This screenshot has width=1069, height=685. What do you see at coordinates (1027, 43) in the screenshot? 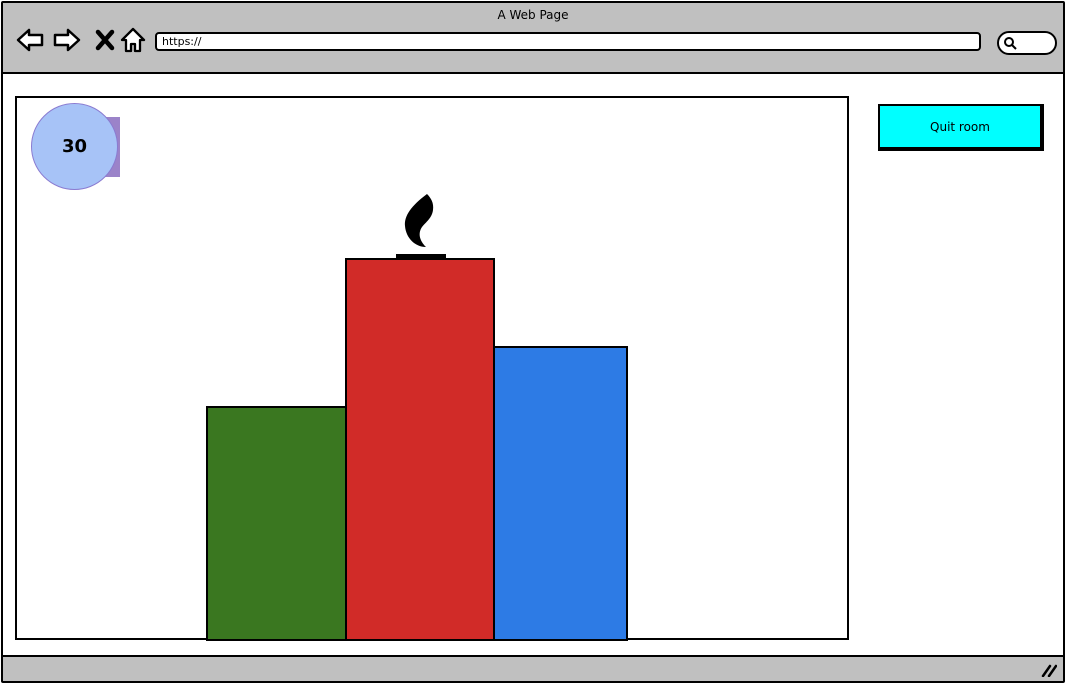
I see `search-box` at bounding box center [1027, 43].